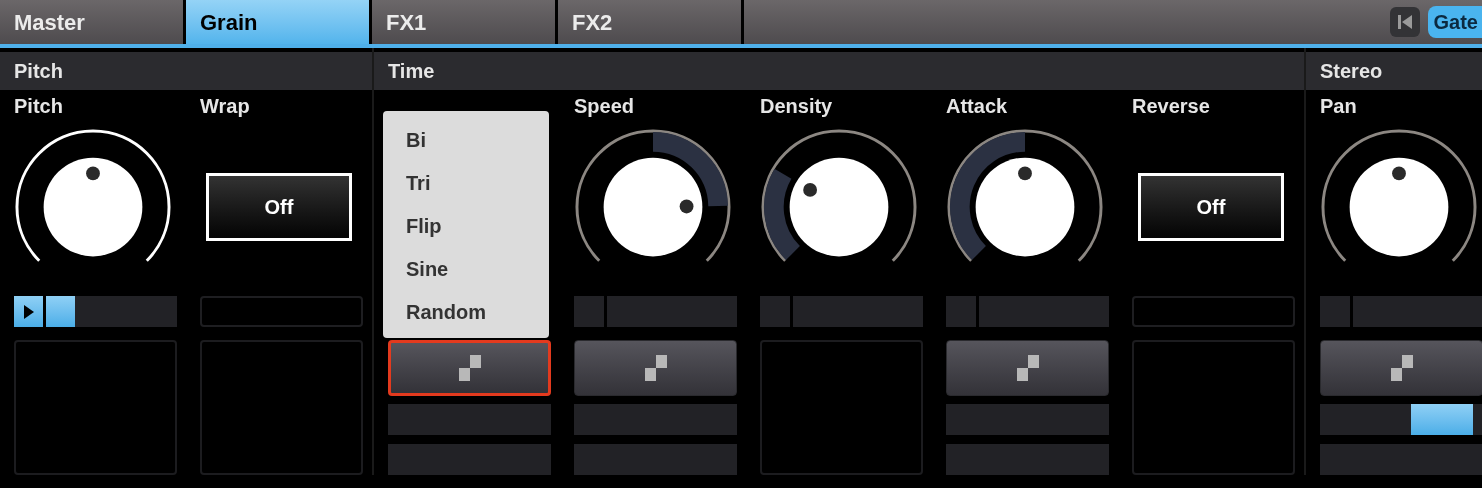 The height and width of the screenshot is (488, 1482). Describe the element at coordinates (446, 311) in the screenshot. I see `menu-item: Random` at that location.